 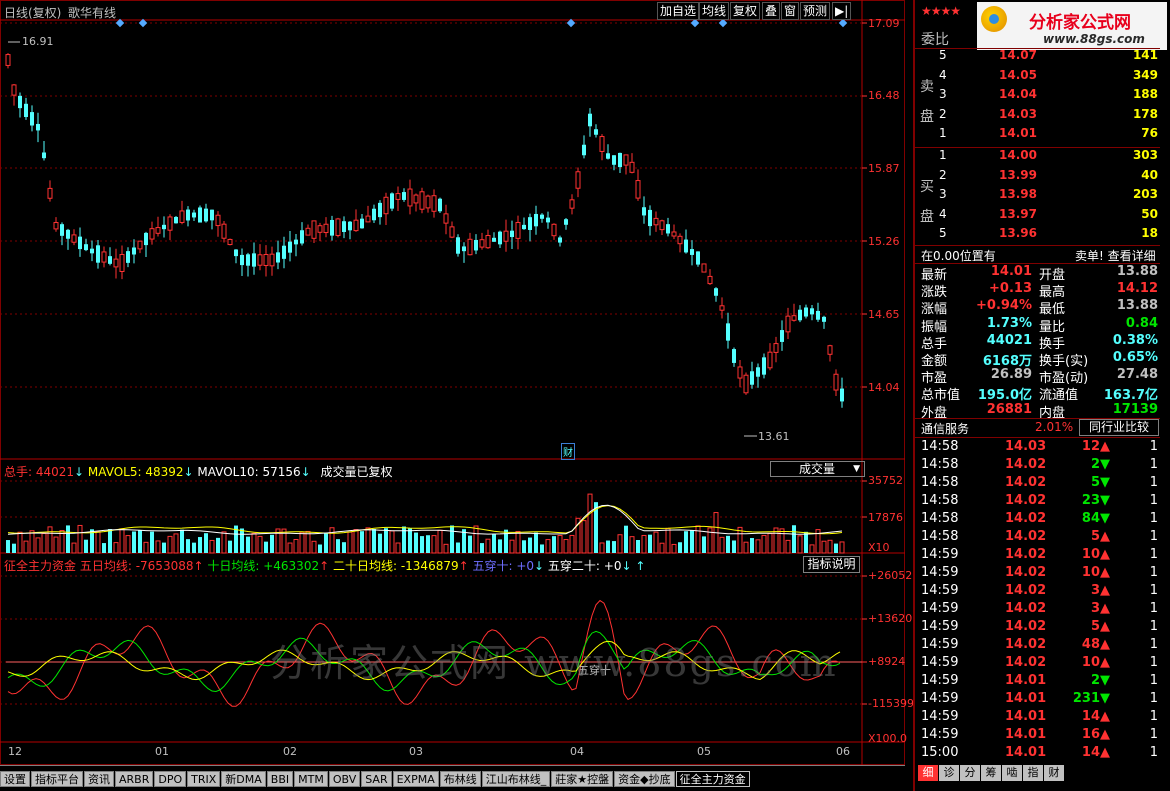 What do you see at coordinates (1037, 157) in the screenshot?
I see `buy-order-row: 1 14.00 303` at bounding box center [1037, 157].